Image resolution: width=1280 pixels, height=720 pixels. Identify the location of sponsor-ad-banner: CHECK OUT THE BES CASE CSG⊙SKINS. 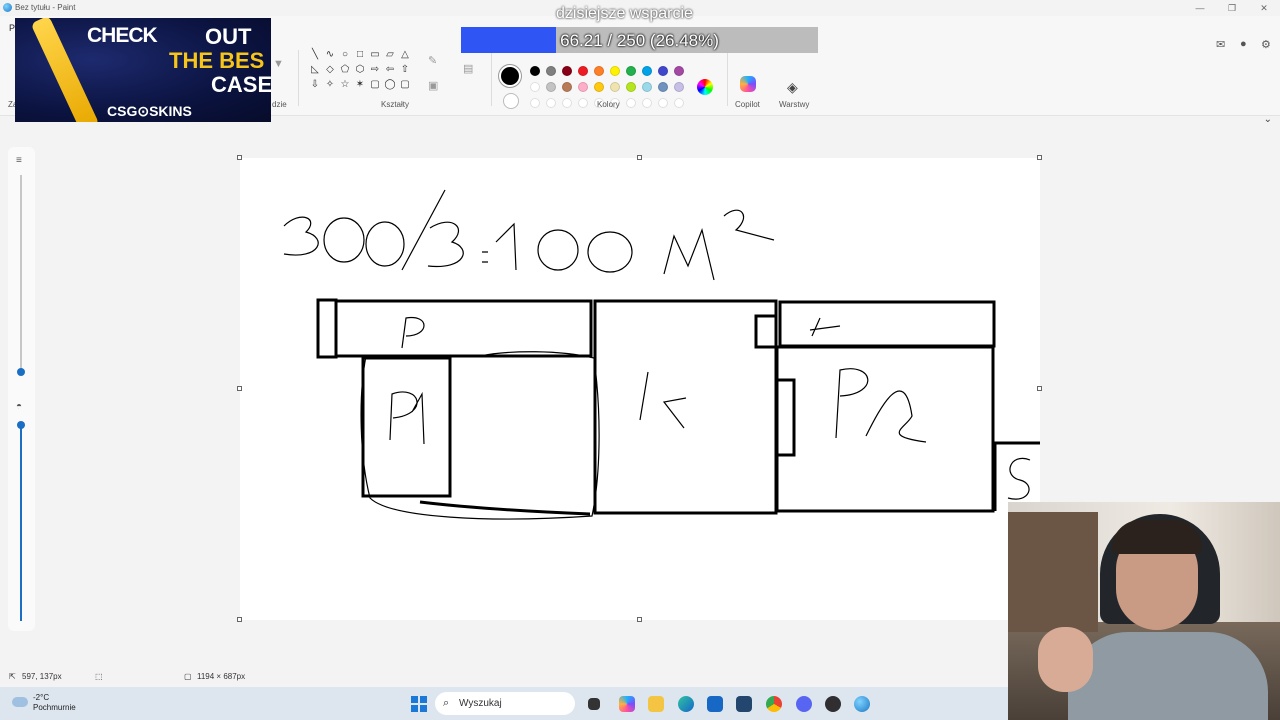
(143, 70).